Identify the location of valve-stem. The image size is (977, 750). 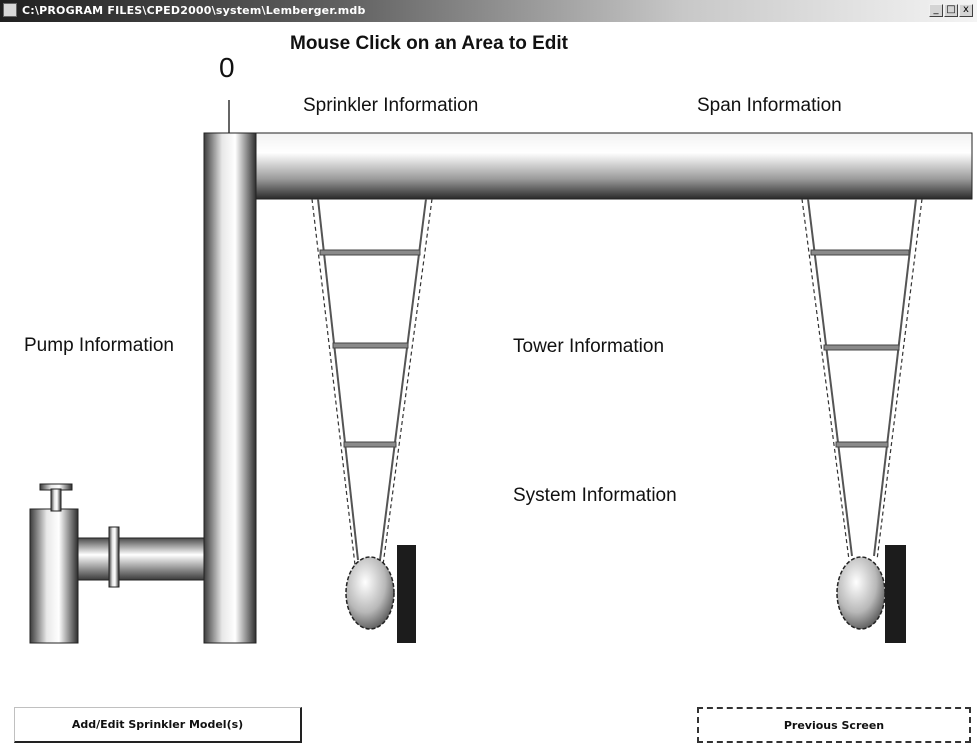
(56, 500).